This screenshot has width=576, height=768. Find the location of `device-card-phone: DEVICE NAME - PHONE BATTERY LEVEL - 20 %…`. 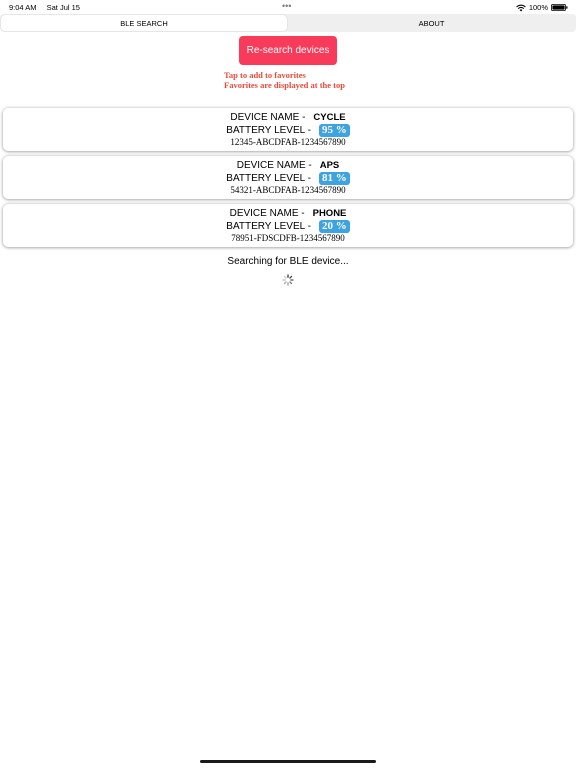

device-card-phone: DEVICE NAME - PHONE BATTERY LEVEL - 20 %… is located at coordinates (288, 225).